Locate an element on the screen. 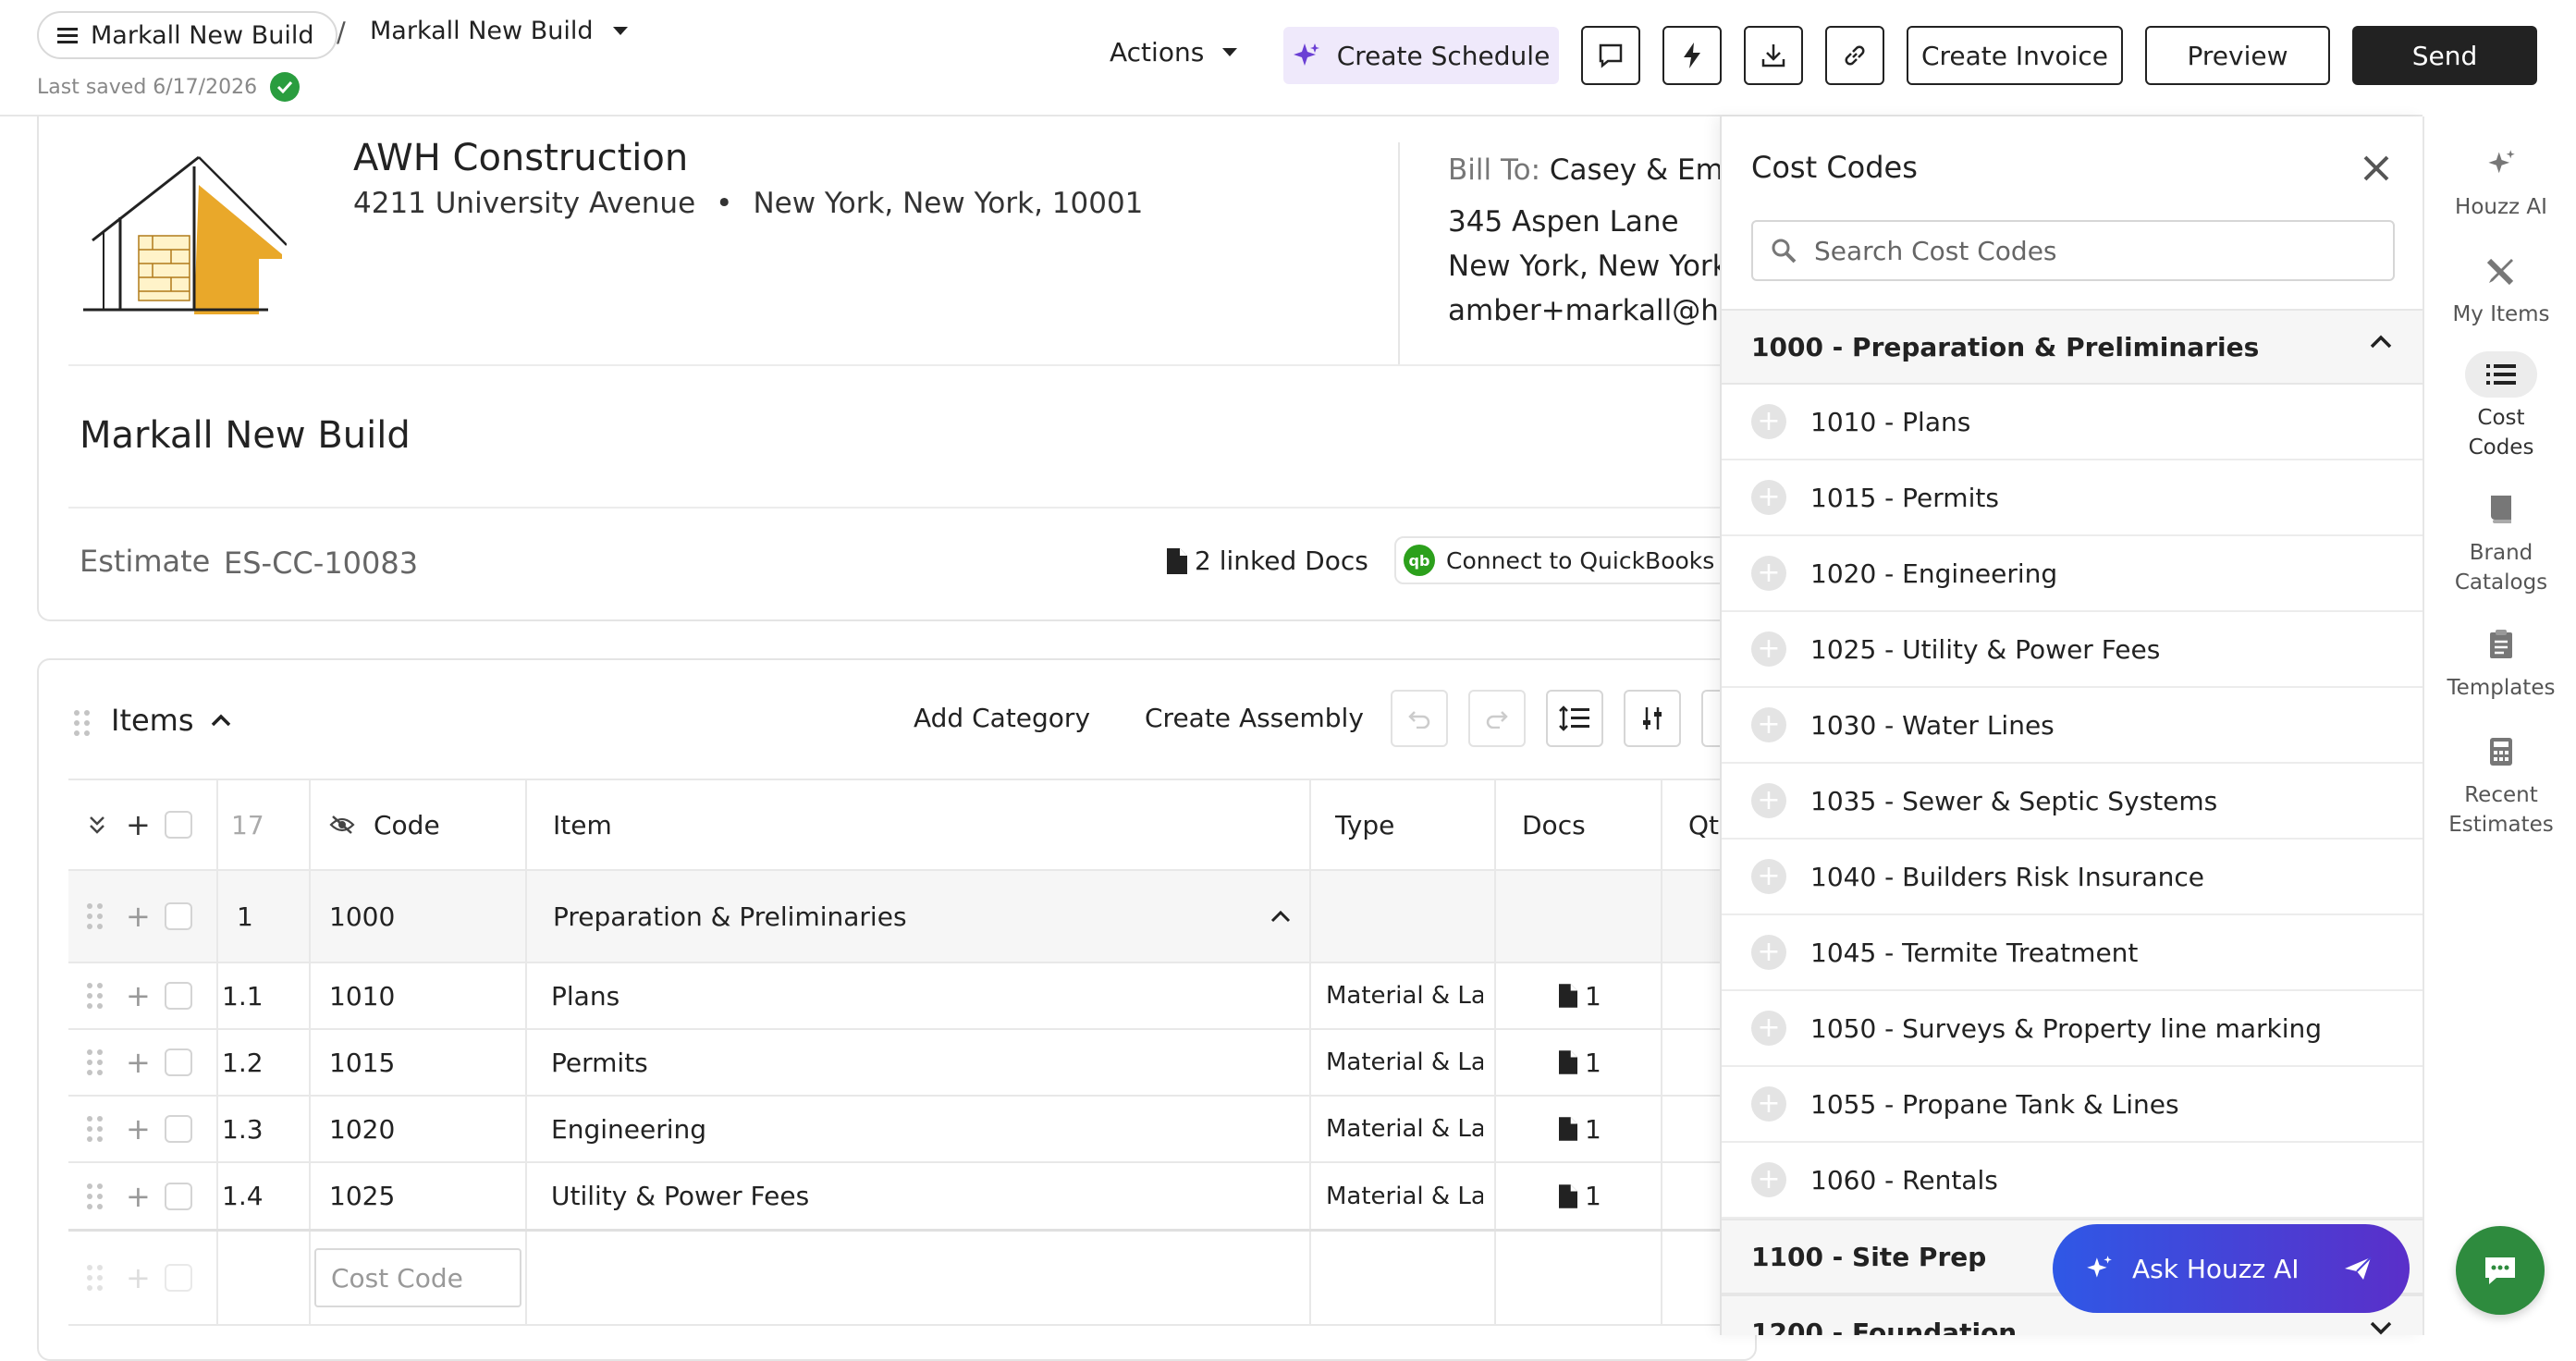 The image size is (2576, 1361). rail-item-recent-estimates: Recent Estimates is located at coordinates (2500, 784).